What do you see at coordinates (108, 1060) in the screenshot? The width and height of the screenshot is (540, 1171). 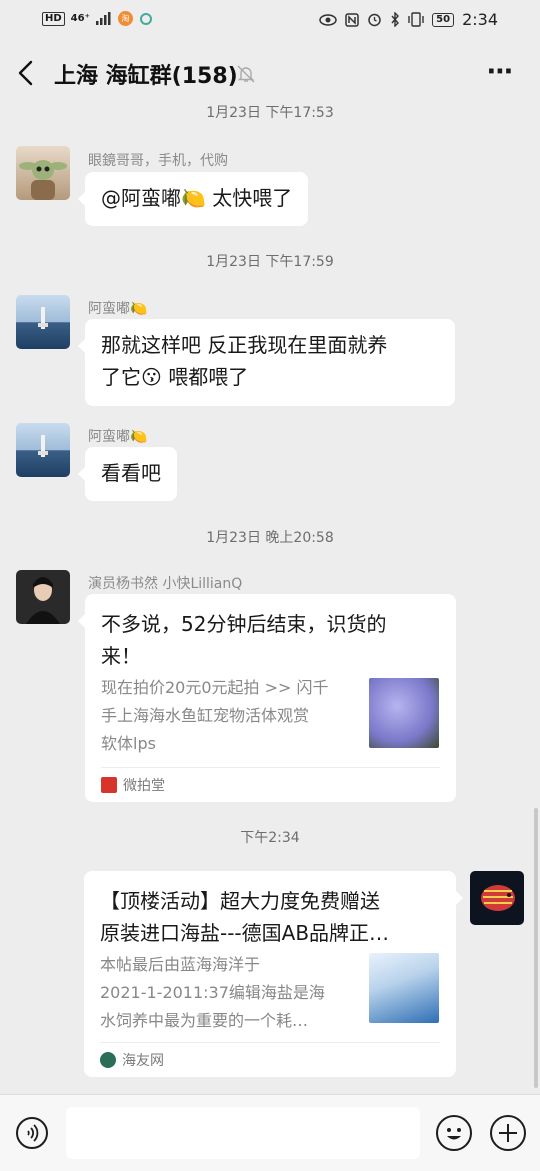 I see `haiyouwang-logo-icon` at bounding box center [108, 1060].